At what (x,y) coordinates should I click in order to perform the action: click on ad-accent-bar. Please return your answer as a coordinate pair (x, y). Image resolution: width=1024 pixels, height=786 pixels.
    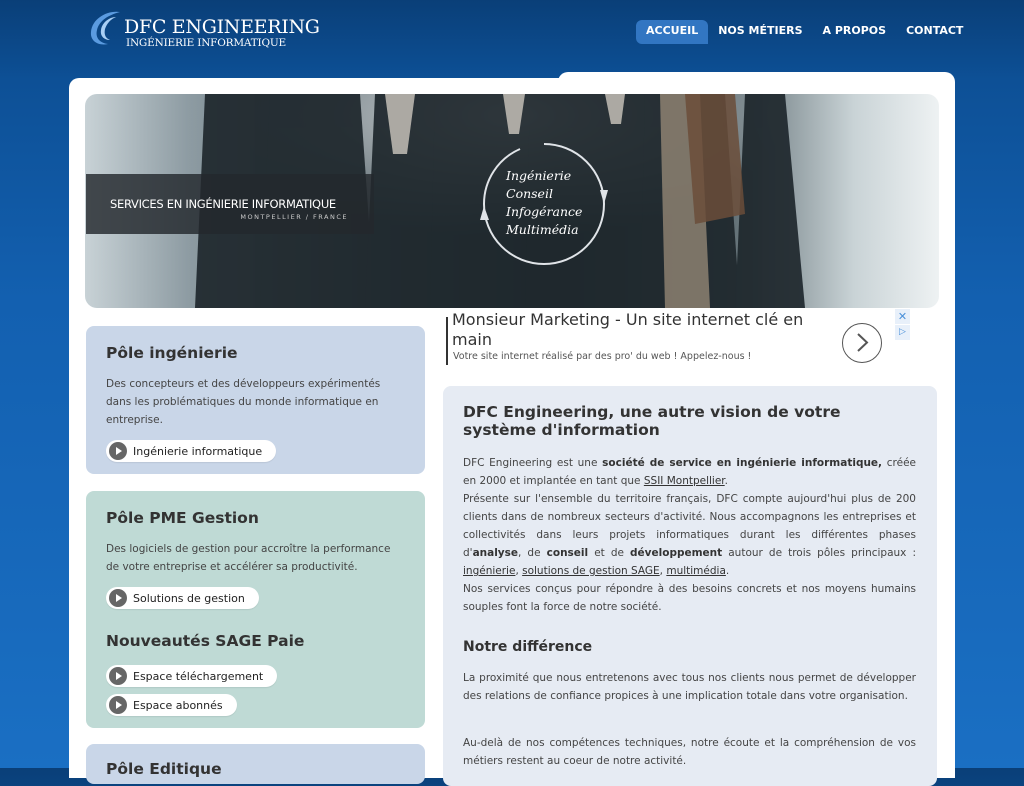
    Looking at the image, I should click on (447, 341).